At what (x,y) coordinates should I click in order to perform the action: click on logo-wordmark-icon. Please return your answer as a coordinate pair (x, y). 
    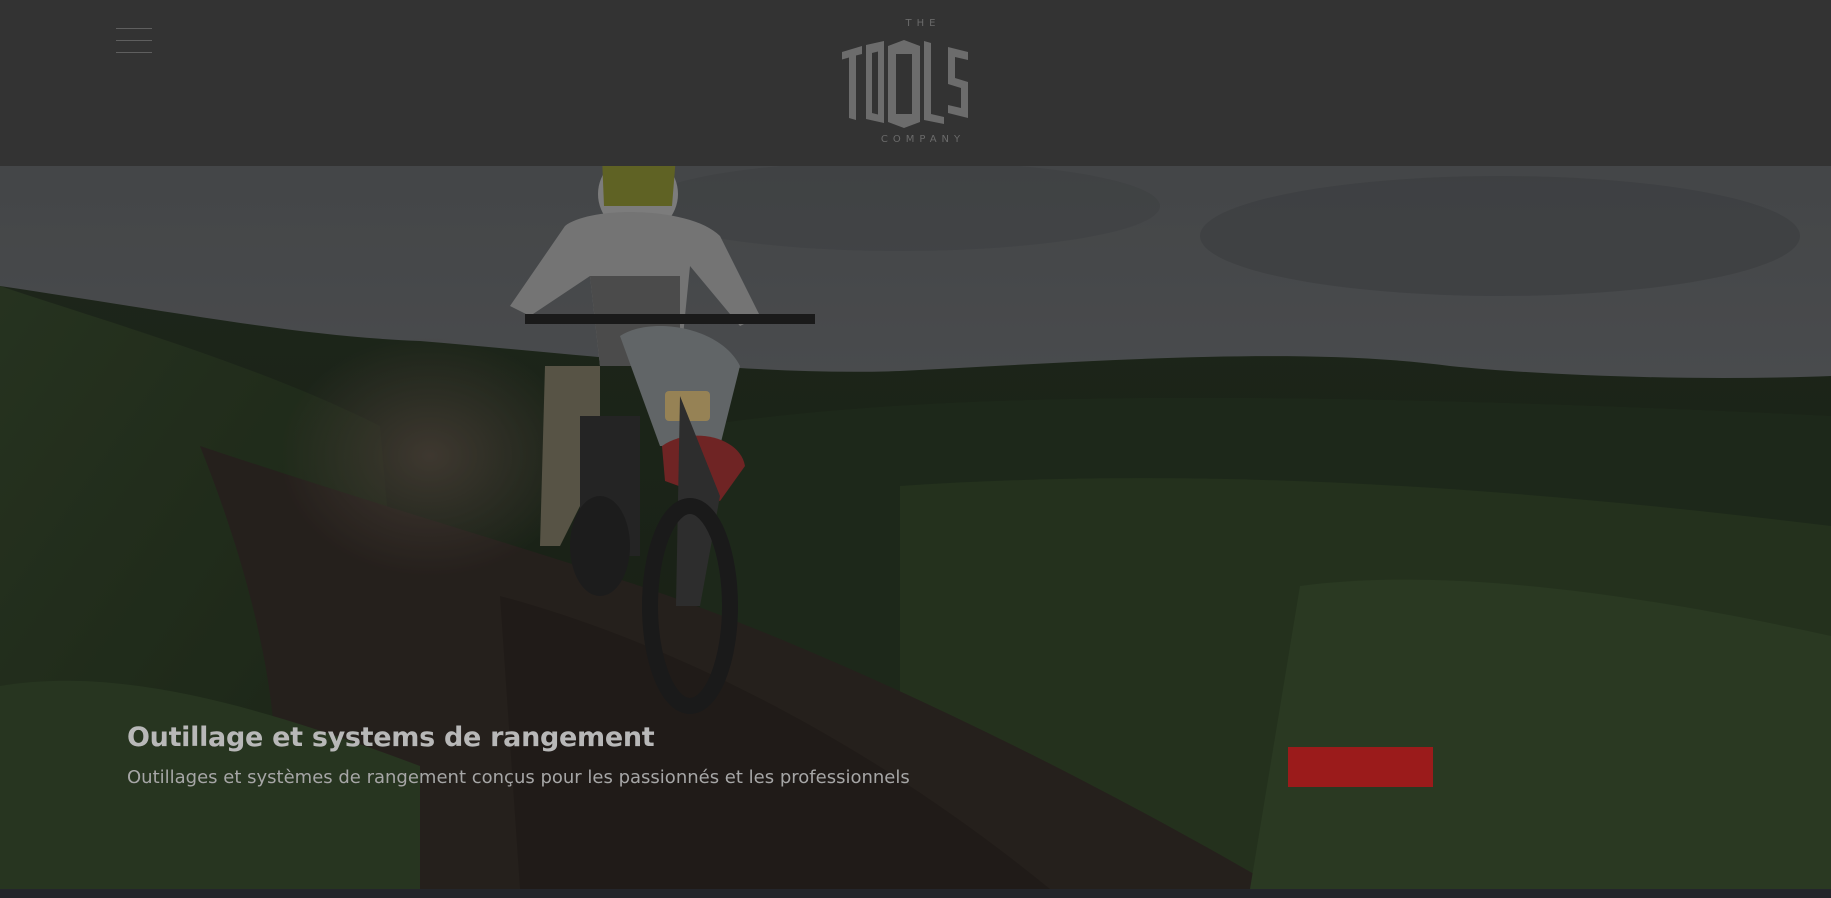
    Looking at the image, I should click on (905, 84).